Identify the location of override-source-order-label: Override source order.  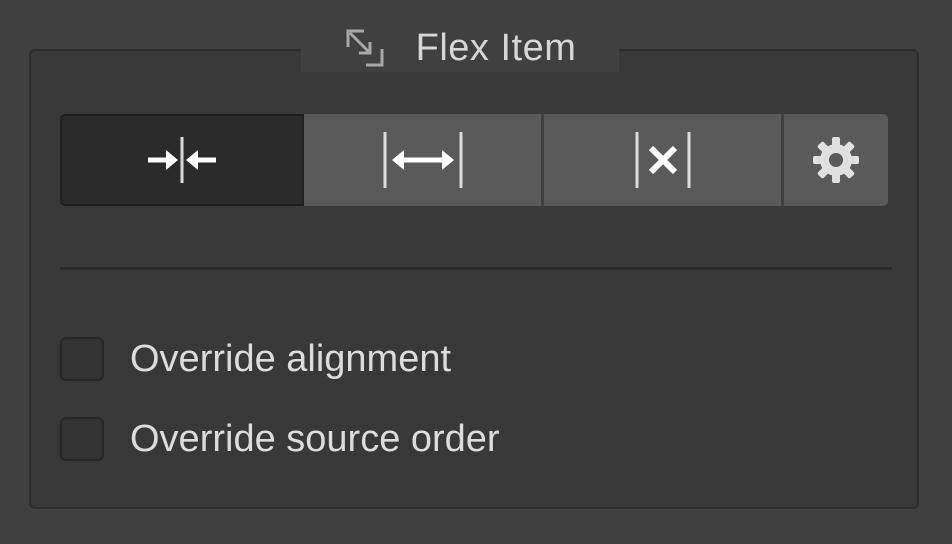
(315, 438).